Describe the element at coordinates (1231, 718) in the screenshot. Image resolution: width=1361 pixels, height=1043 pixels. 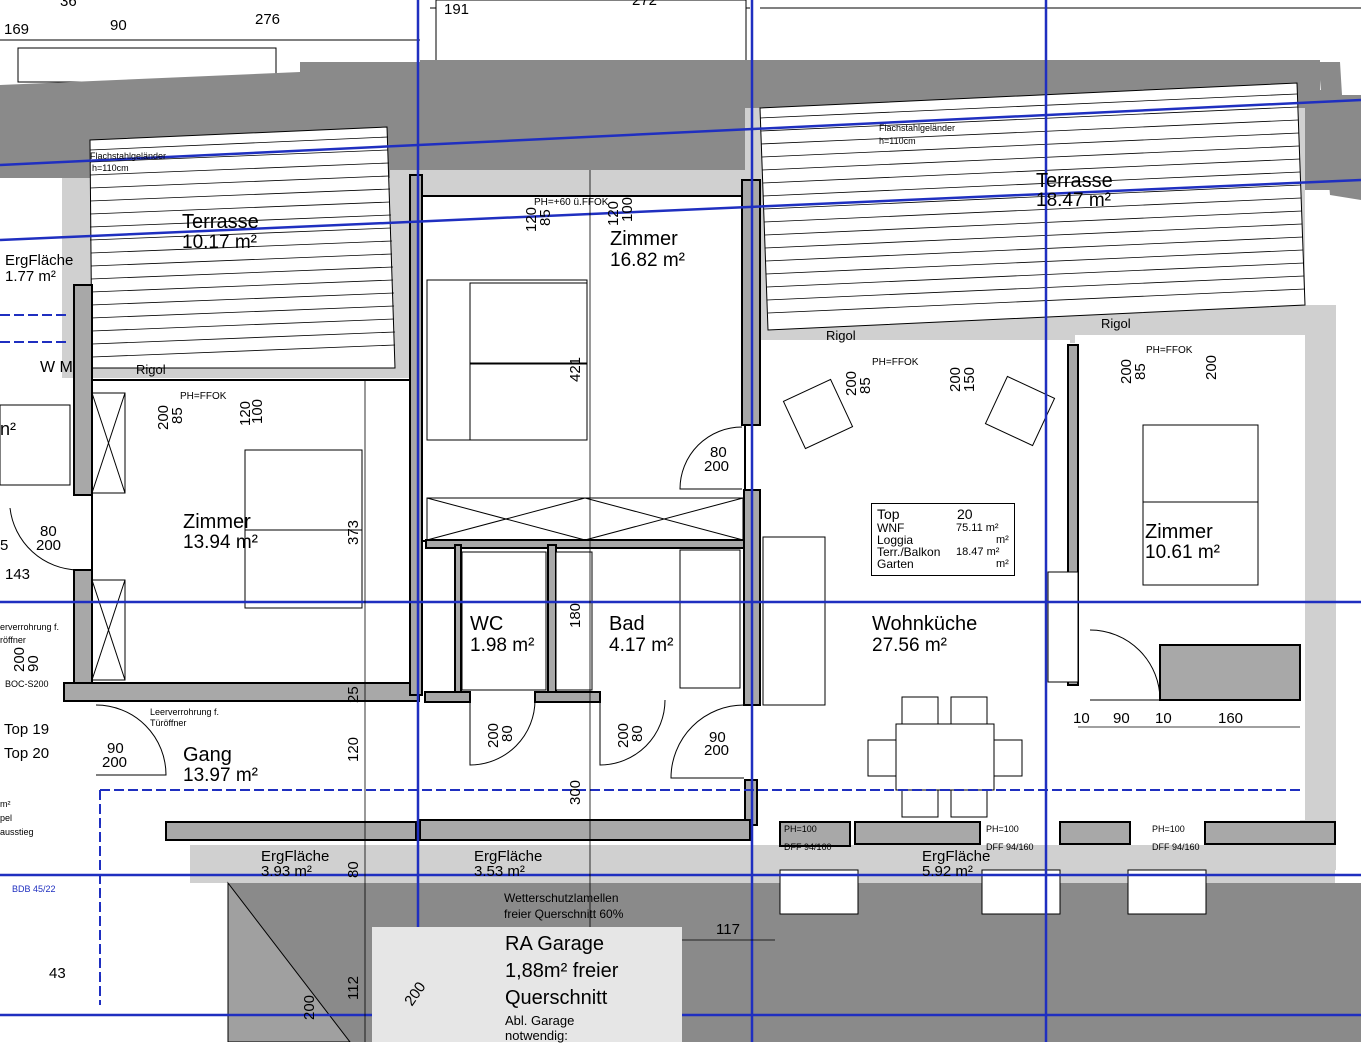
I see `dim-160: 160` at that location.